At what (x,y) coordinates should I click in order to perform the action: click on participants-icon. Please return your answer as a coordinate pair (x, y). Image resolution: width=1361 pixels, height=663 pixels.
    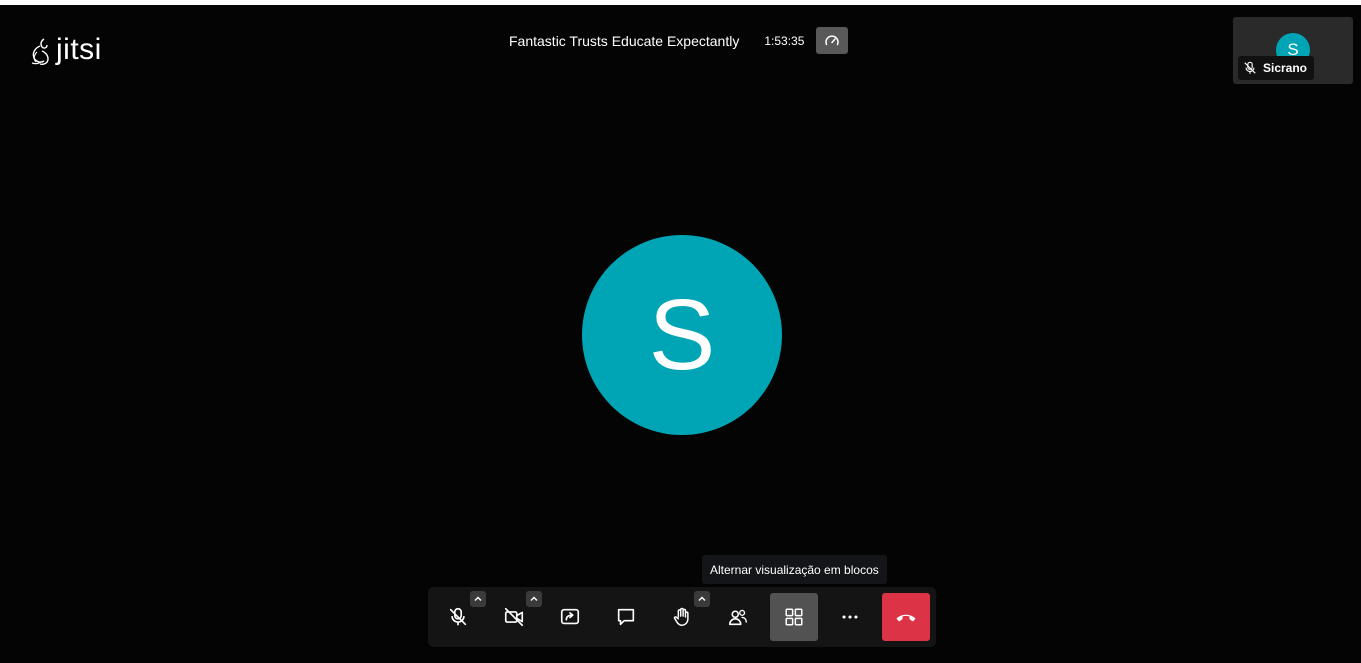
    Looking at the image, I should click on (737, 617).